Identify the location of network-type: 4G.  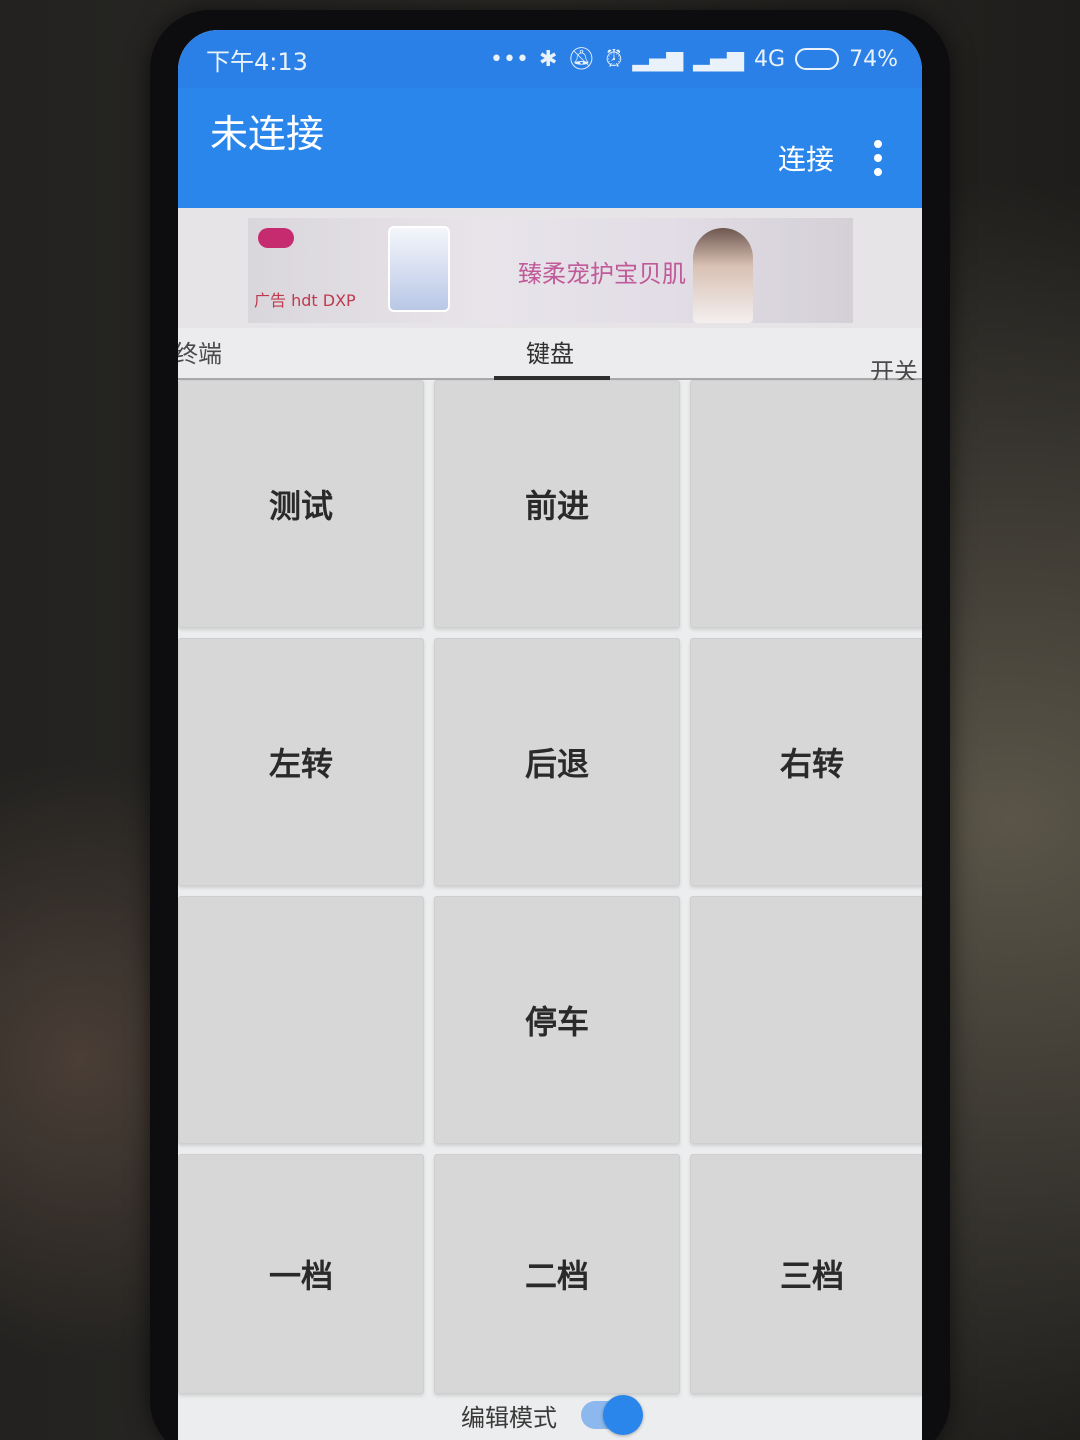
(770, 59).